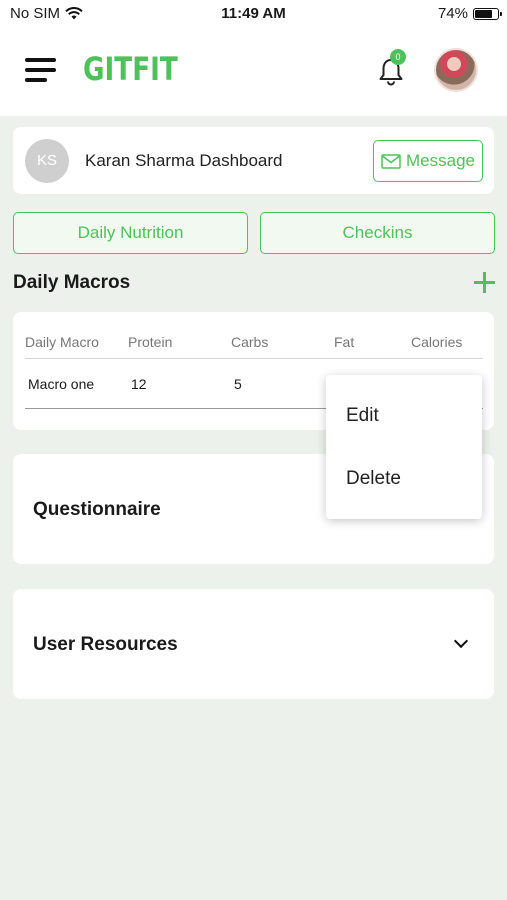  Describe the element at coordinates (469, 13) in the screenshot. I see `status-right: 74%` at that location.